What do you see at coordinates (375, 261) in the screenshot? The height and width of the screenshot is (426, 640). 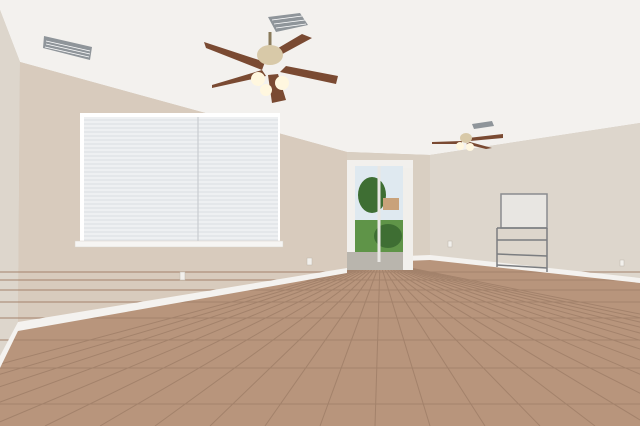 I see `patio-floor` at bounding box center [375, 261].